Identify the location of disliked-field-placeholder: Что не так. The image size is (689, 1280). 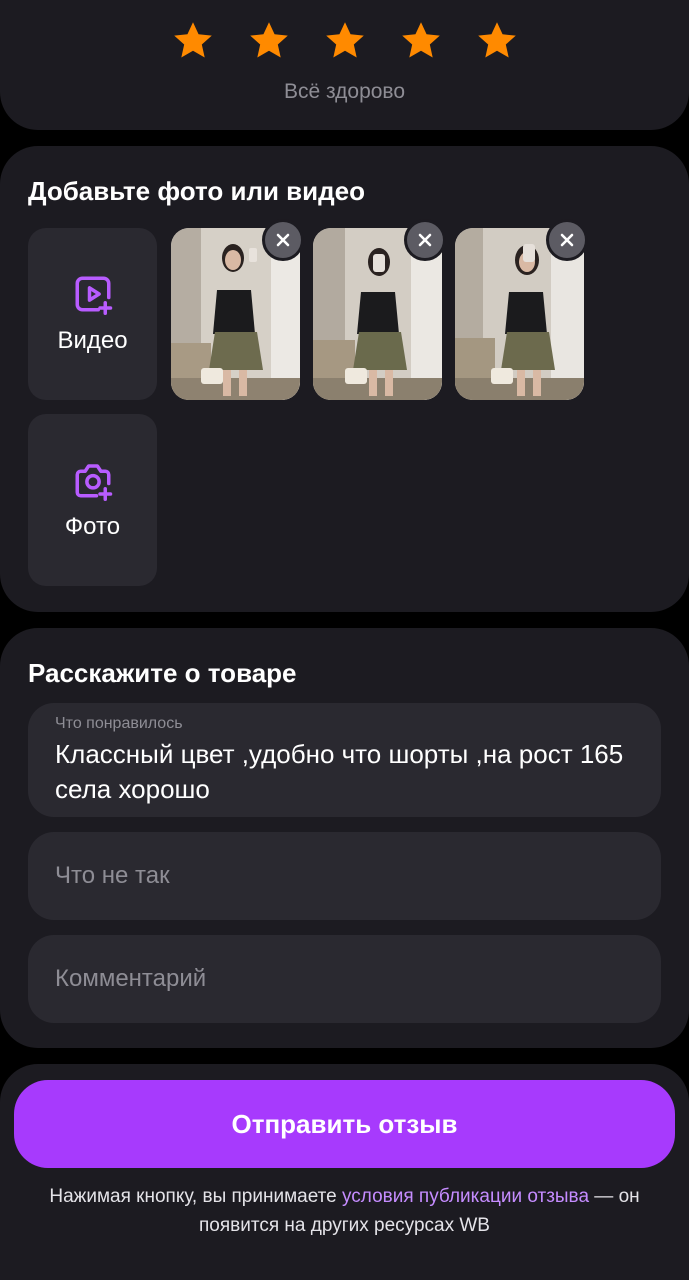
(112, 875).